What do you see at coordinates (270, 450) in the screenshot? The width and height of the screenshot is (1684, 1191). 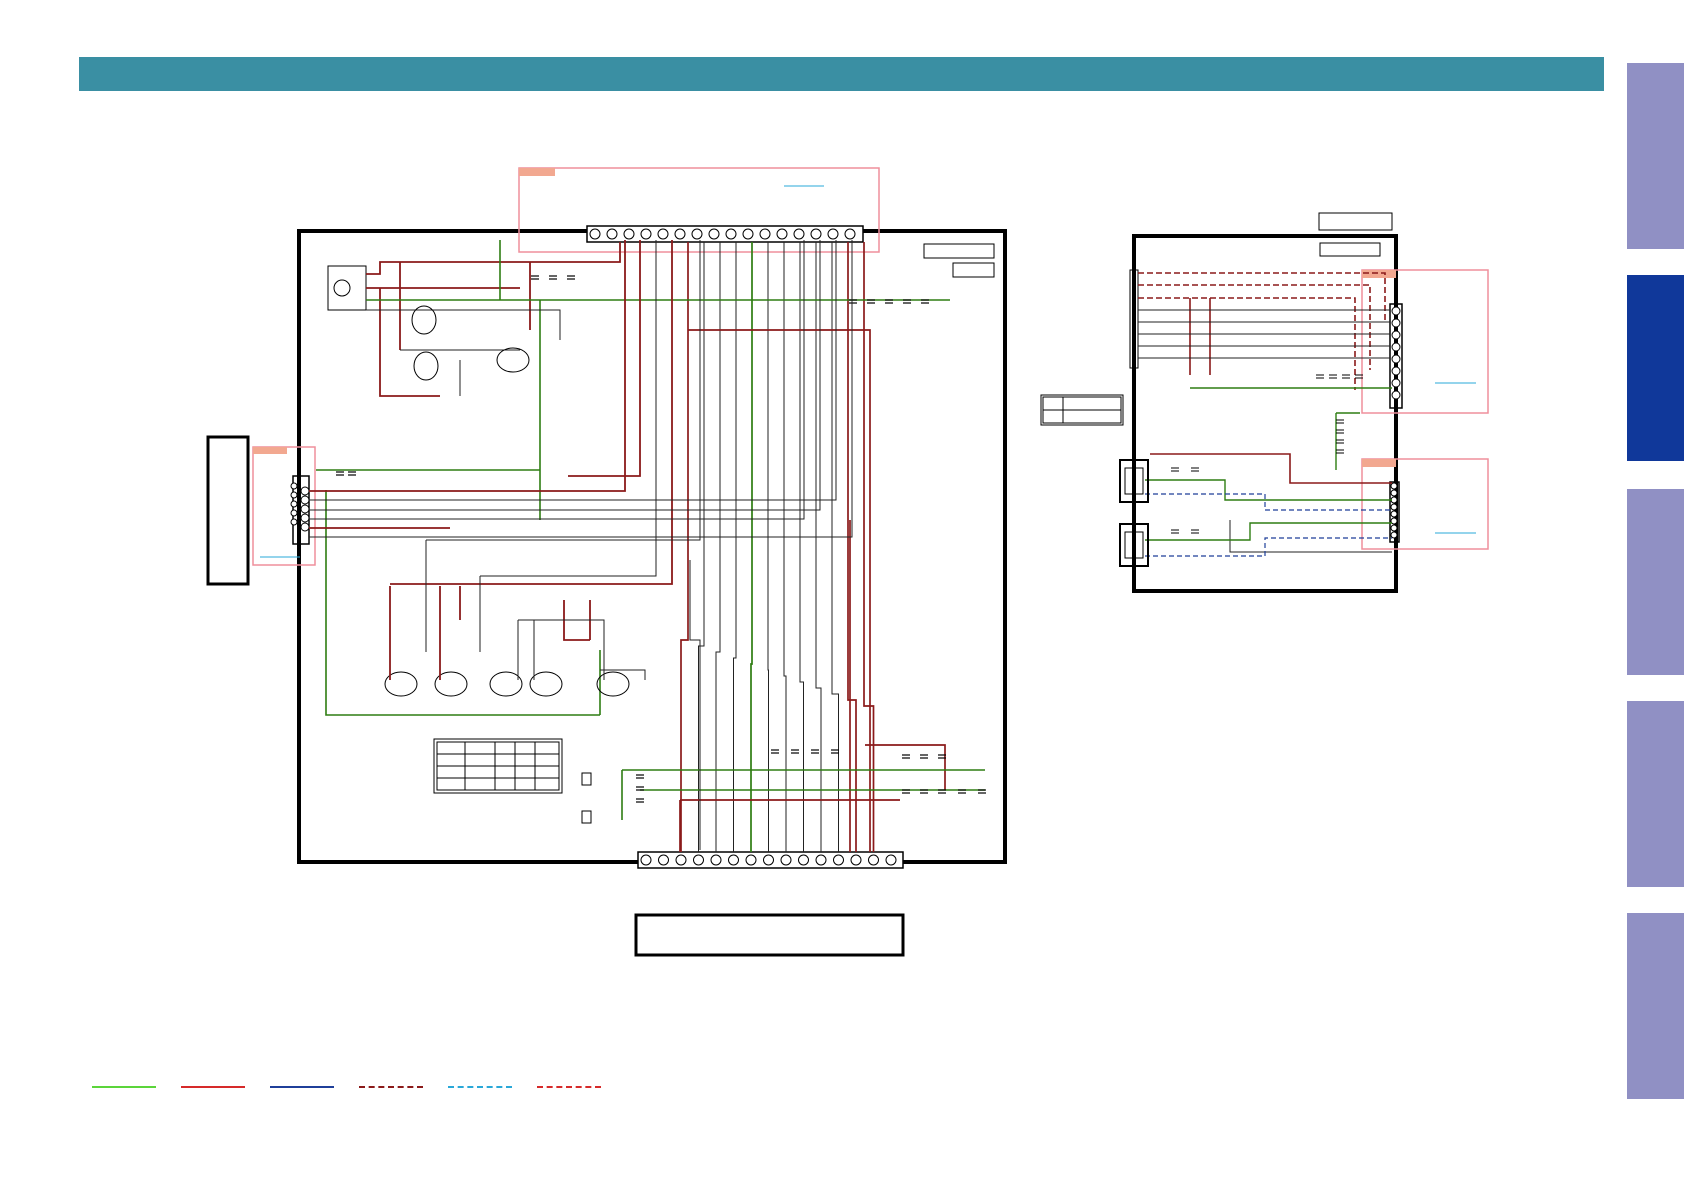 I see `left-callout-tab` at bounding box center [270, 450].